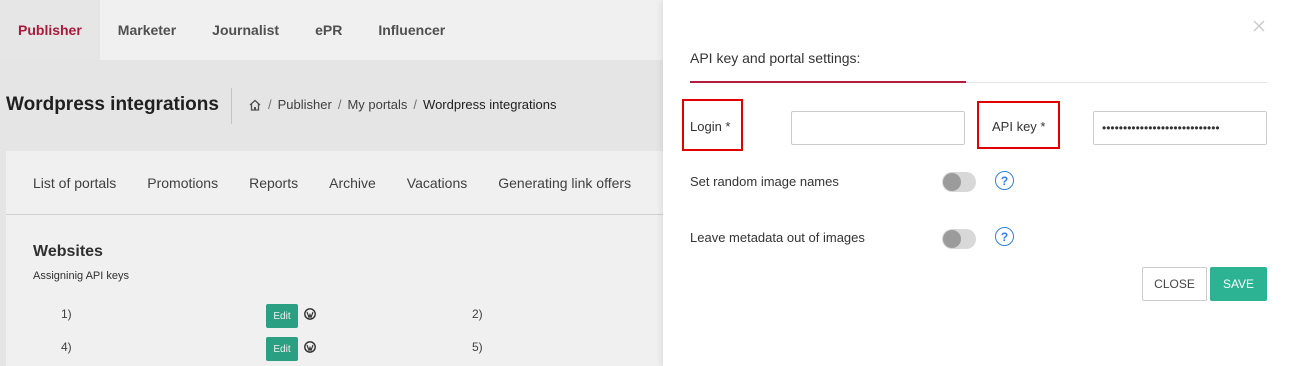  What do you see at coordinates (1180, 128) in the screenshot?
I see `apikey-field` at bounding box center [1180, 128].